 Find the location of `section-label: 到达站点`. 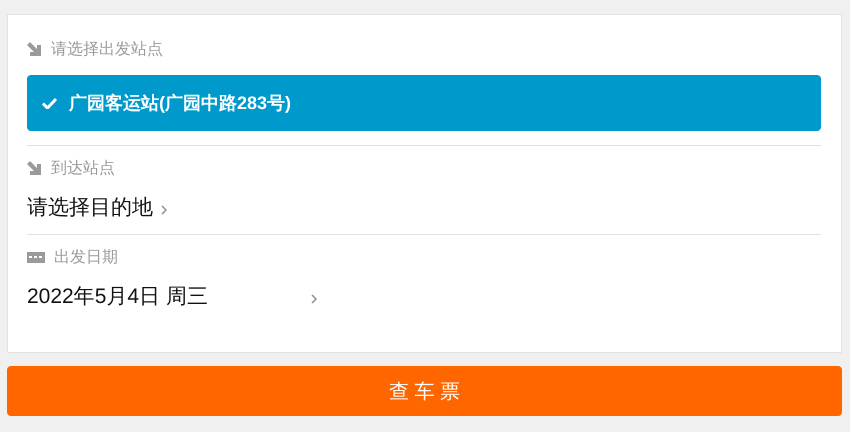

section-label: 到达站点 is located at coordinates (83, 168).